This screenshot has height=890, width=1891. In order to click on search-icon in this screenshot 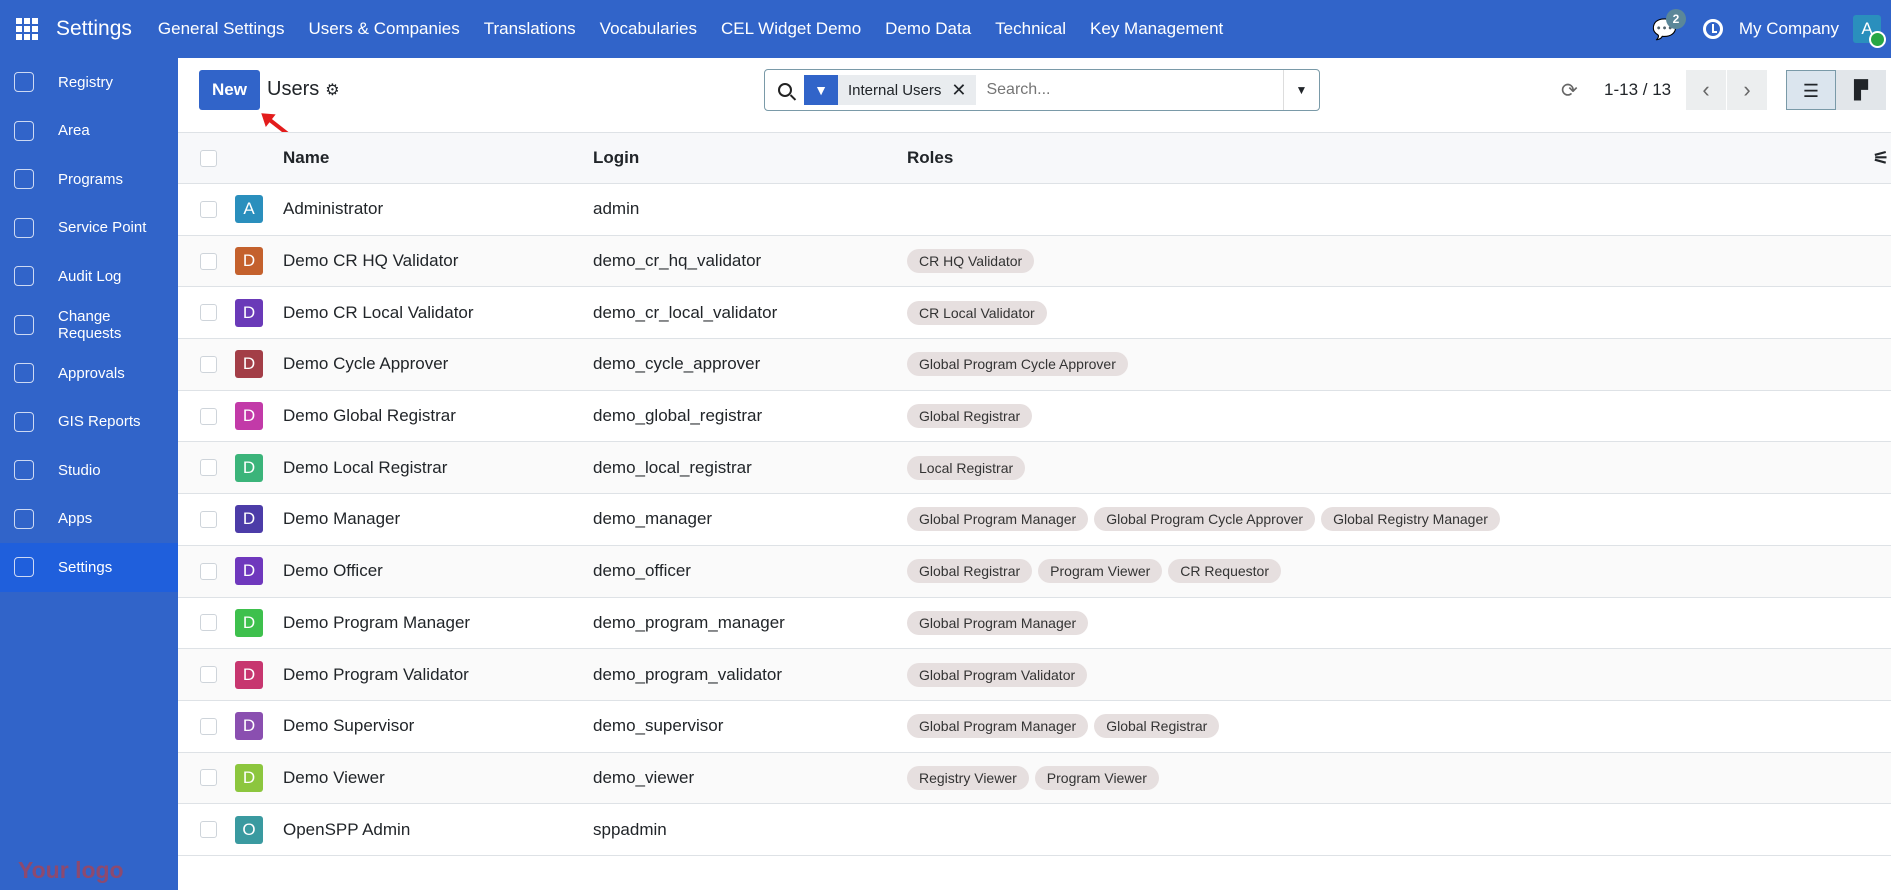, I will do `click(785, 90)`.